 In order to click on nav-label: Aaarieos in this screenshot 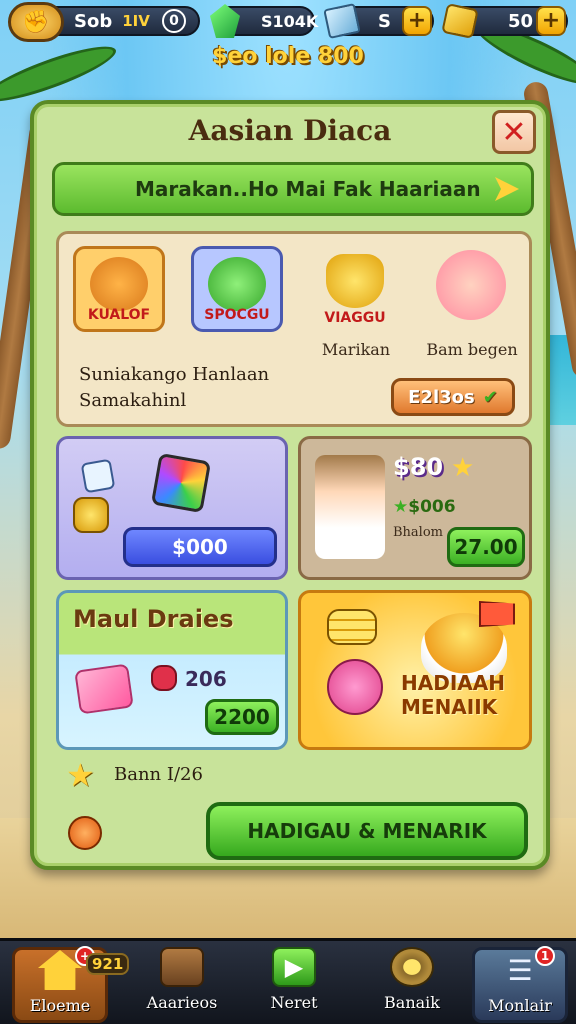, I will do `click(182, 1002)`.